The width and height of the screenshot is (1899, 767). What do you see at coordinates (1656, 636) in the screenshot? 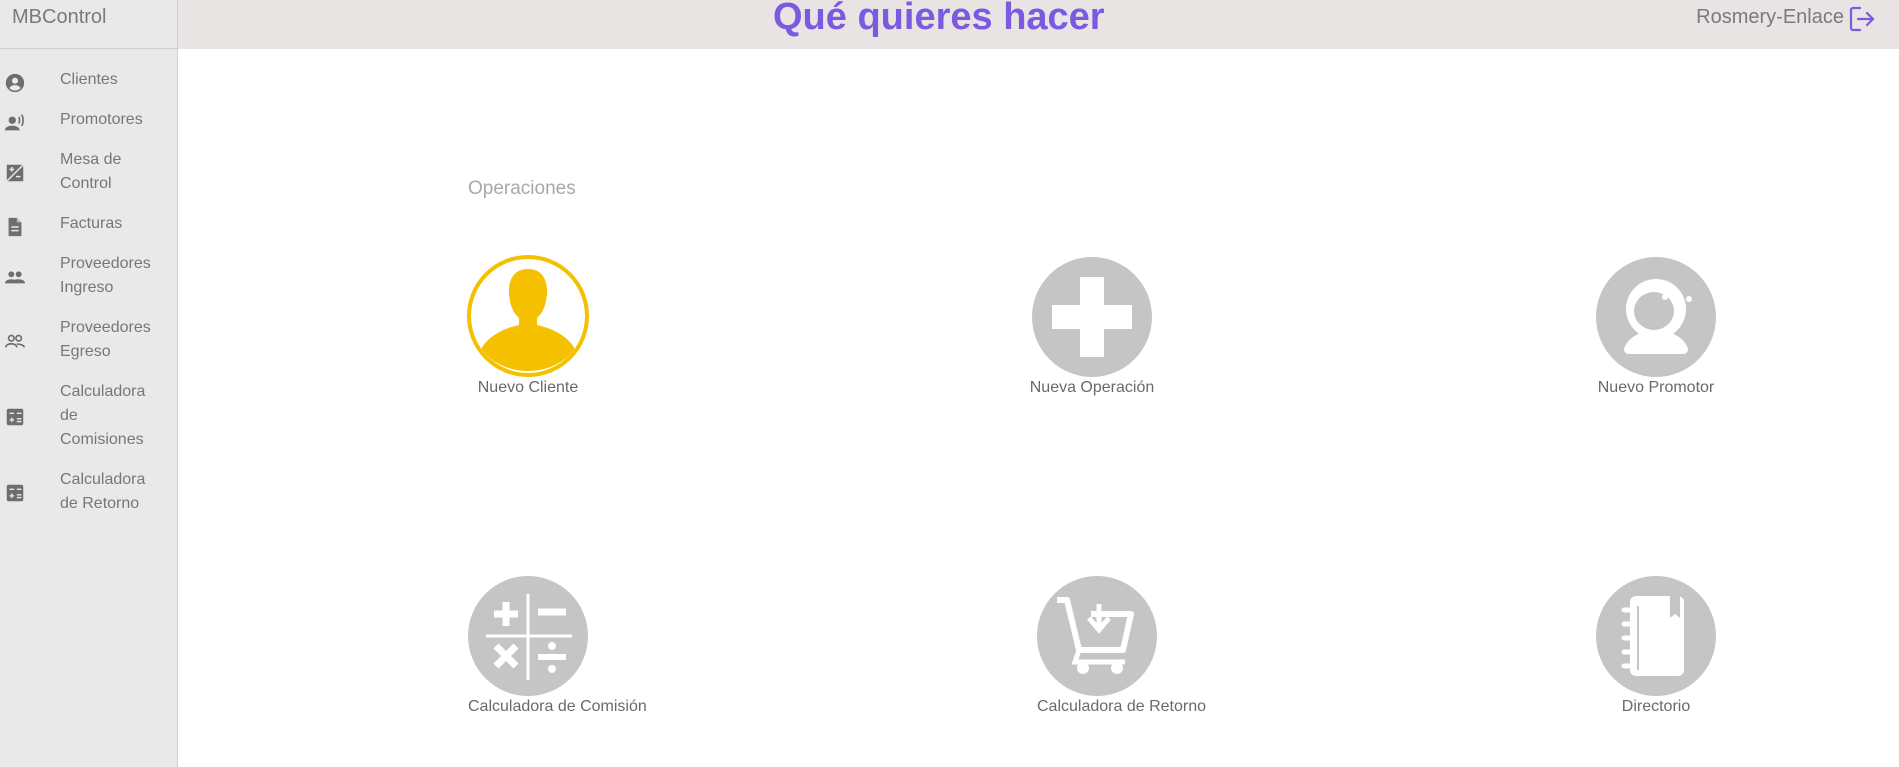
I see `notebook-icon` at bounding box center [1656, 636].